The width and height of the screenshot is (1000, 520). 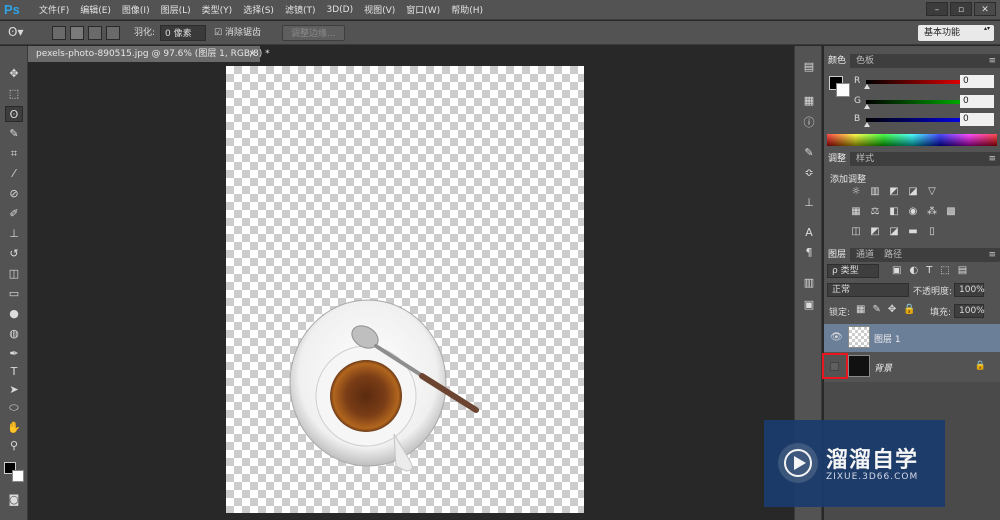 I want to click on lock-transparent-icon: ▦, so click(x=860, y=309).